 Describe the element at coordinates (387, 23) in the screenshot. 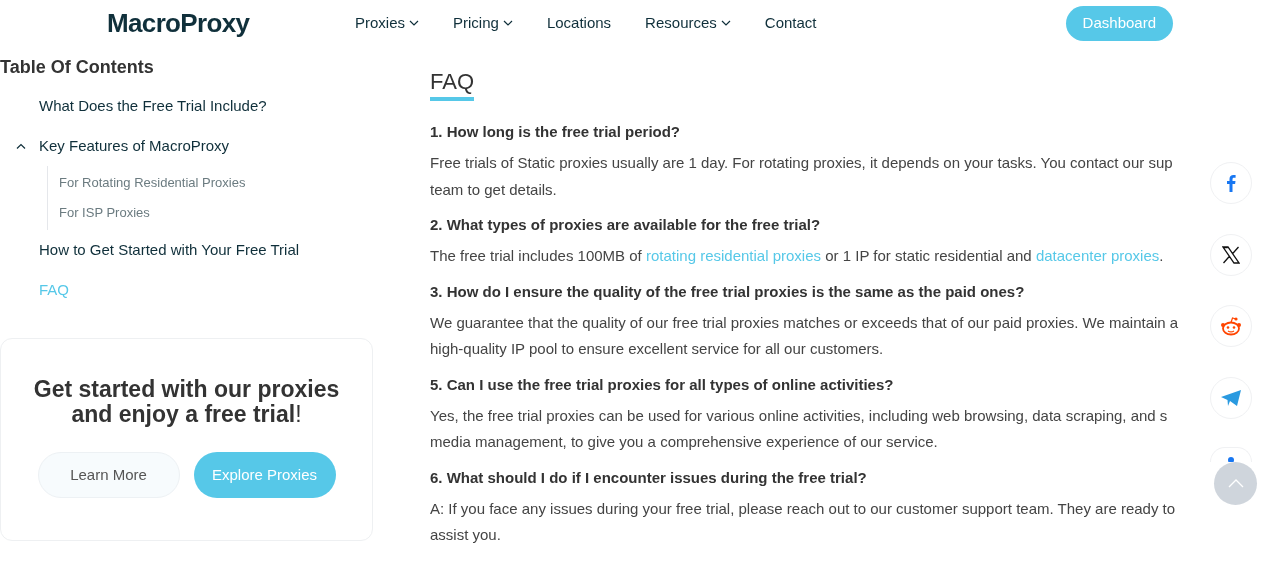

I see `nav-link: Proxies` at that location.